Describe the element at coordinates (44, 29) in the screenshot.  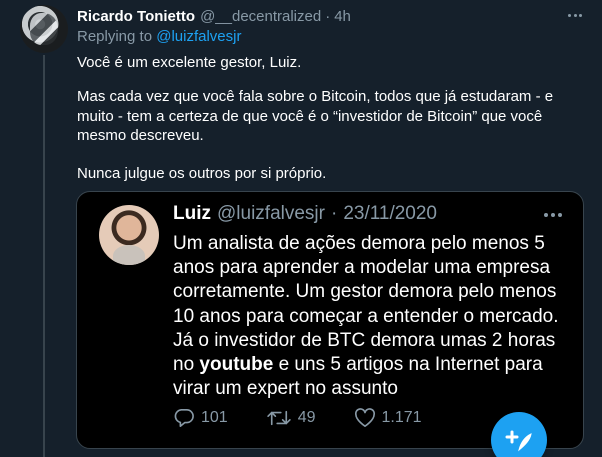
I see `author-avatar` at that location.